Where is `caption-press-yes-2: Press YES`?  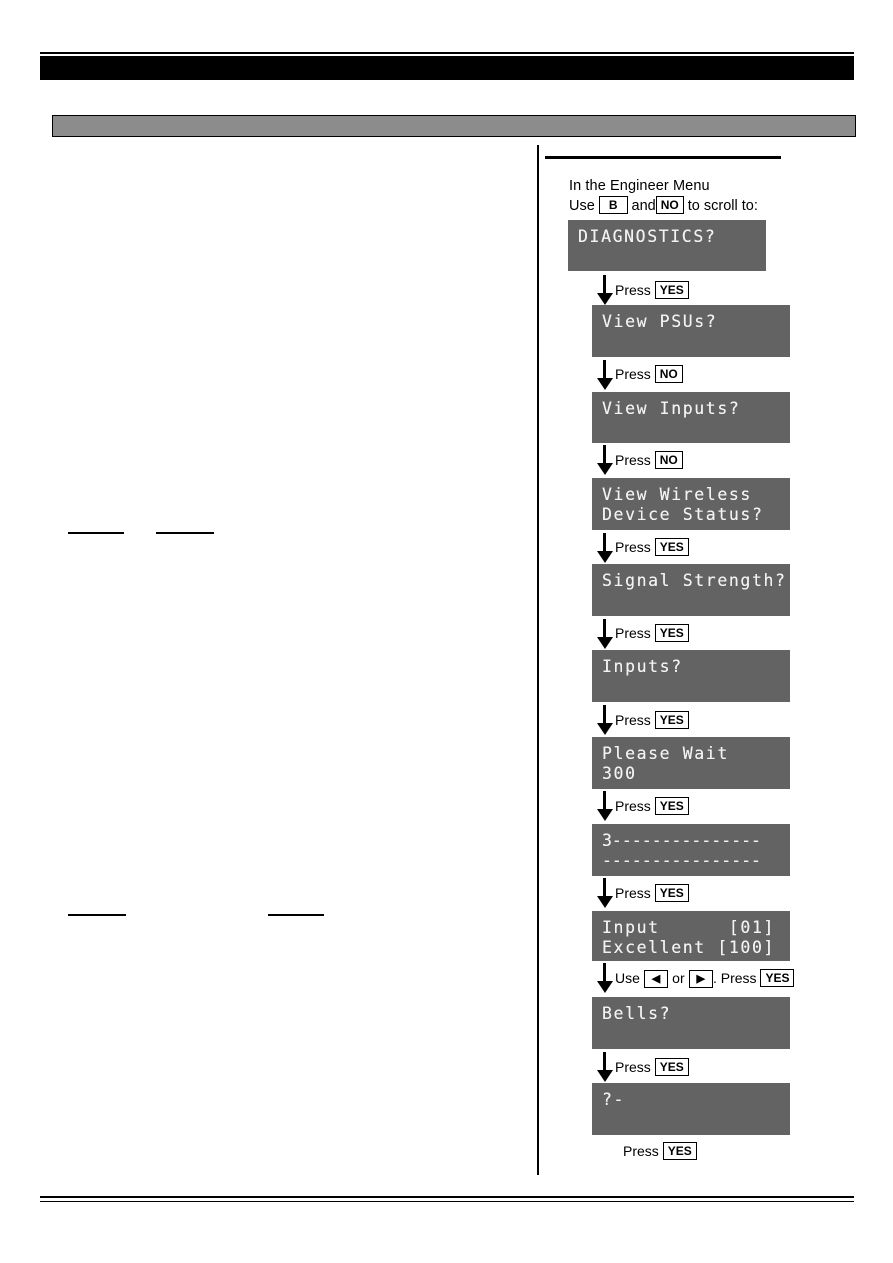
caption-press-yes-2: Press YES is located at coordinates (652, 547).